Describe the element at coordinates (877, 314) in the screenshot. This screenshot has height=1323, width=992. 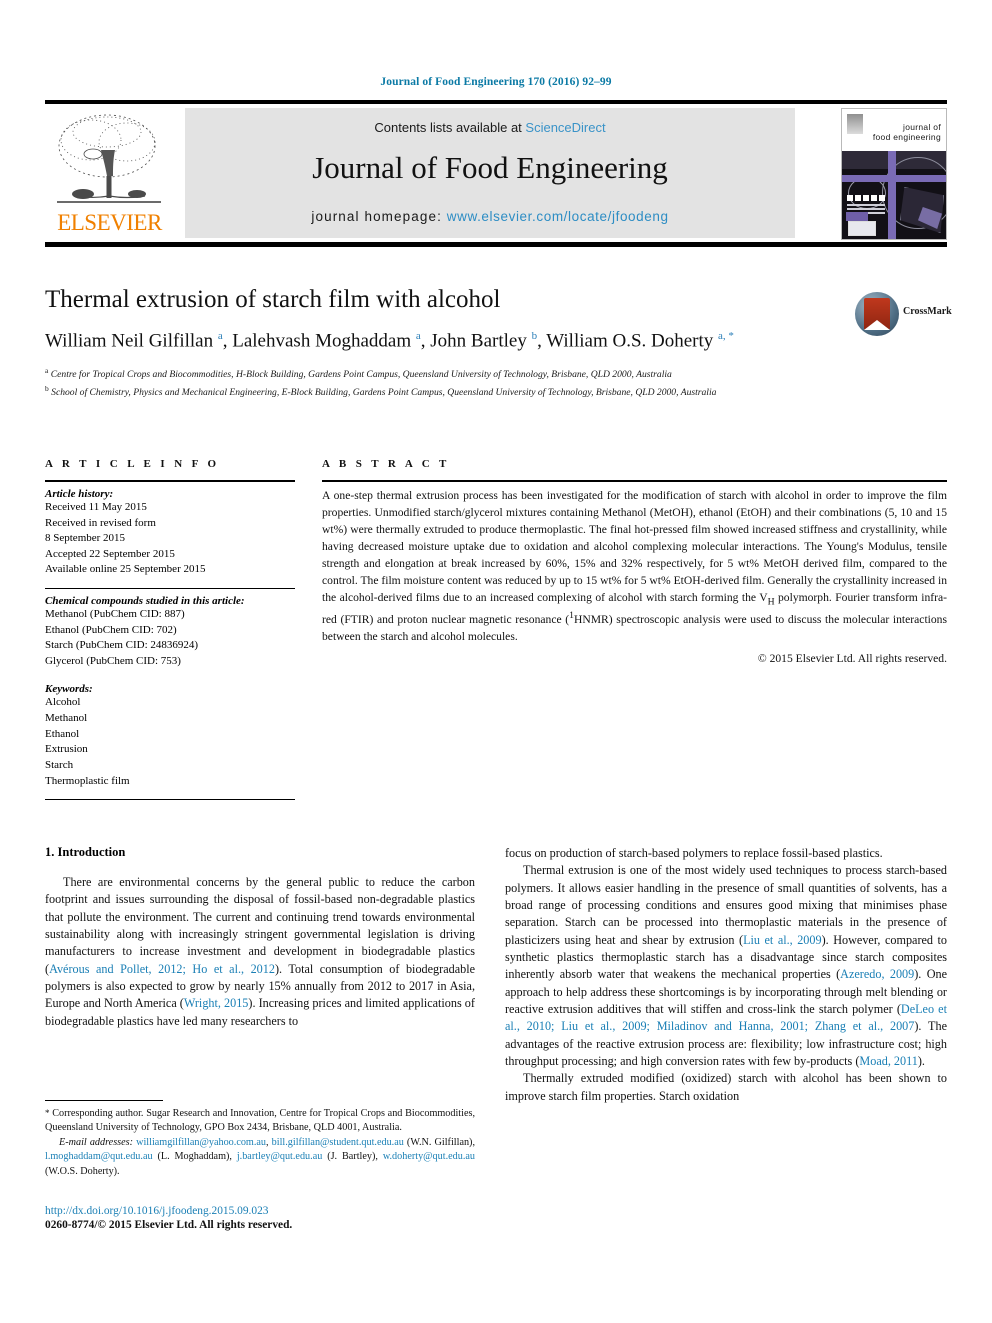
I see `crossmark-icon` at that location.